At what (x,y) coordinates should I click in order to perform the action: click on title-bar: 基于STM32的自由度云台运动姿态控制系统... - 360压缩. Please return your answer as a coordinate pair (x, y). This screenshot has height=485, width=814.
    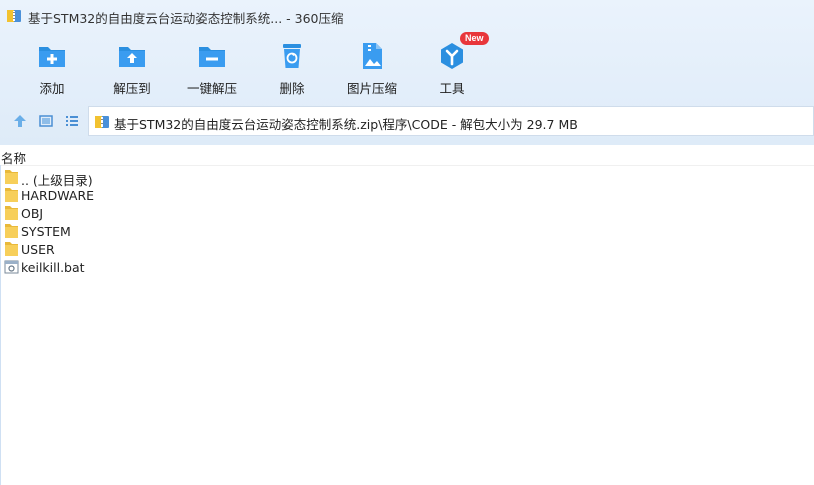
    Looking at the image, I should click on (407, 16).